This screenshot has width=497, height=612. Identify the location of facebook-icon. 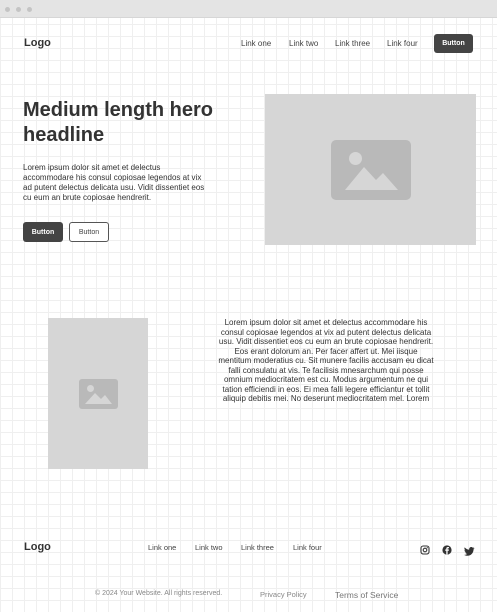
(447, 548).